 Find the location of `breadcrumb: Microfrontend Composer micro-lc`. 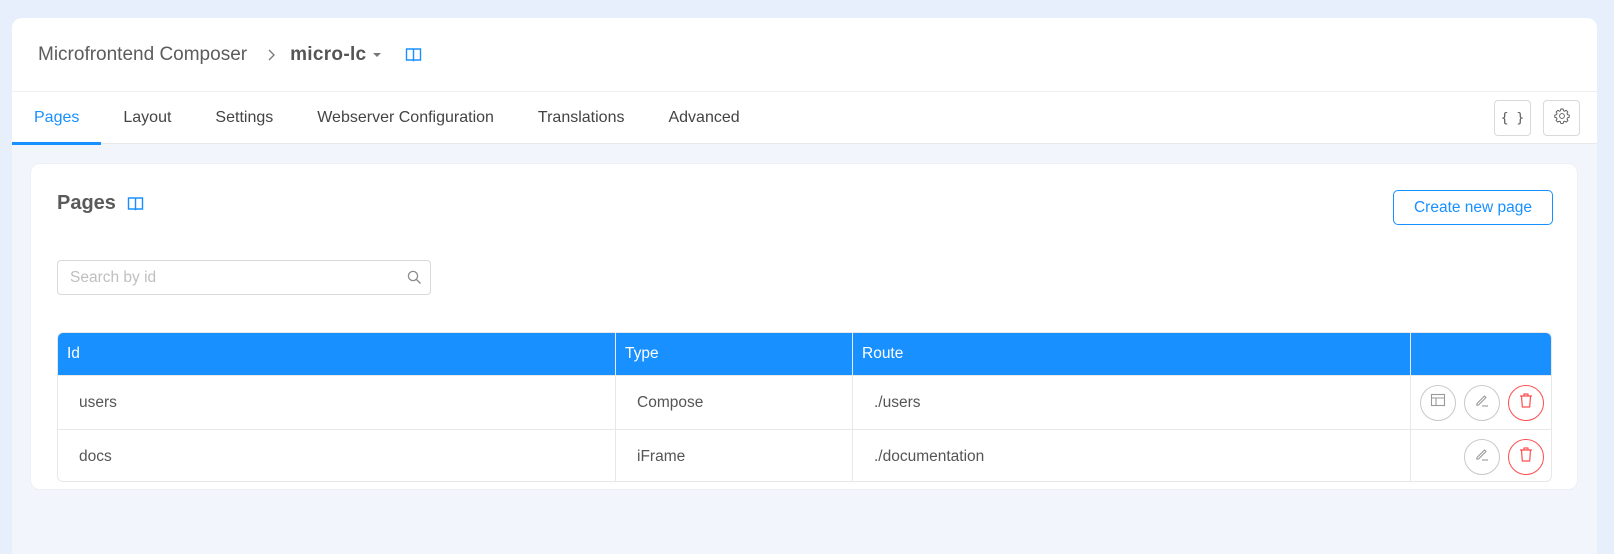

breadcrumb: Microfrontend Composer micro-lc is located at coordinates (230, 54).